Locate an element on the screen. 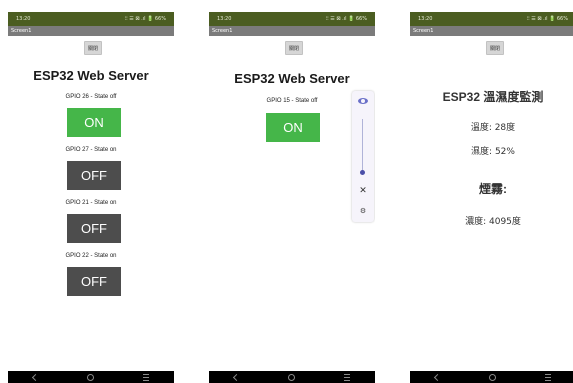 The image size is (573, 383). settings-icon: ⚙ is located at coordinates (363, 211).